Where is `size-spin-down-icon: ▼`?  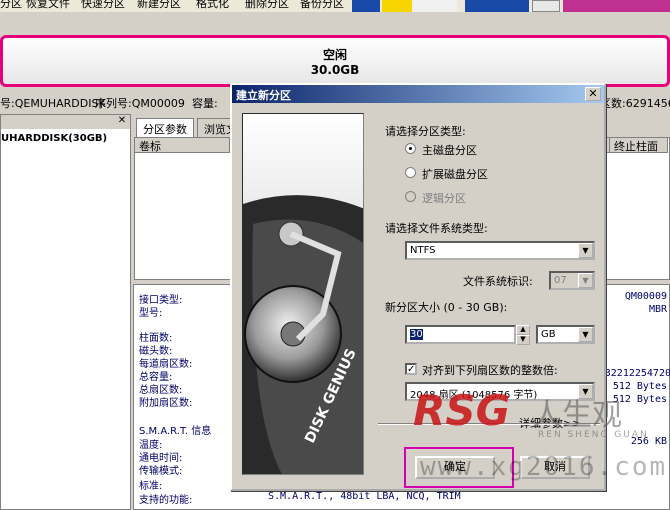
size-spin-down-icon: ▼ is located at coordinates (523, 340).